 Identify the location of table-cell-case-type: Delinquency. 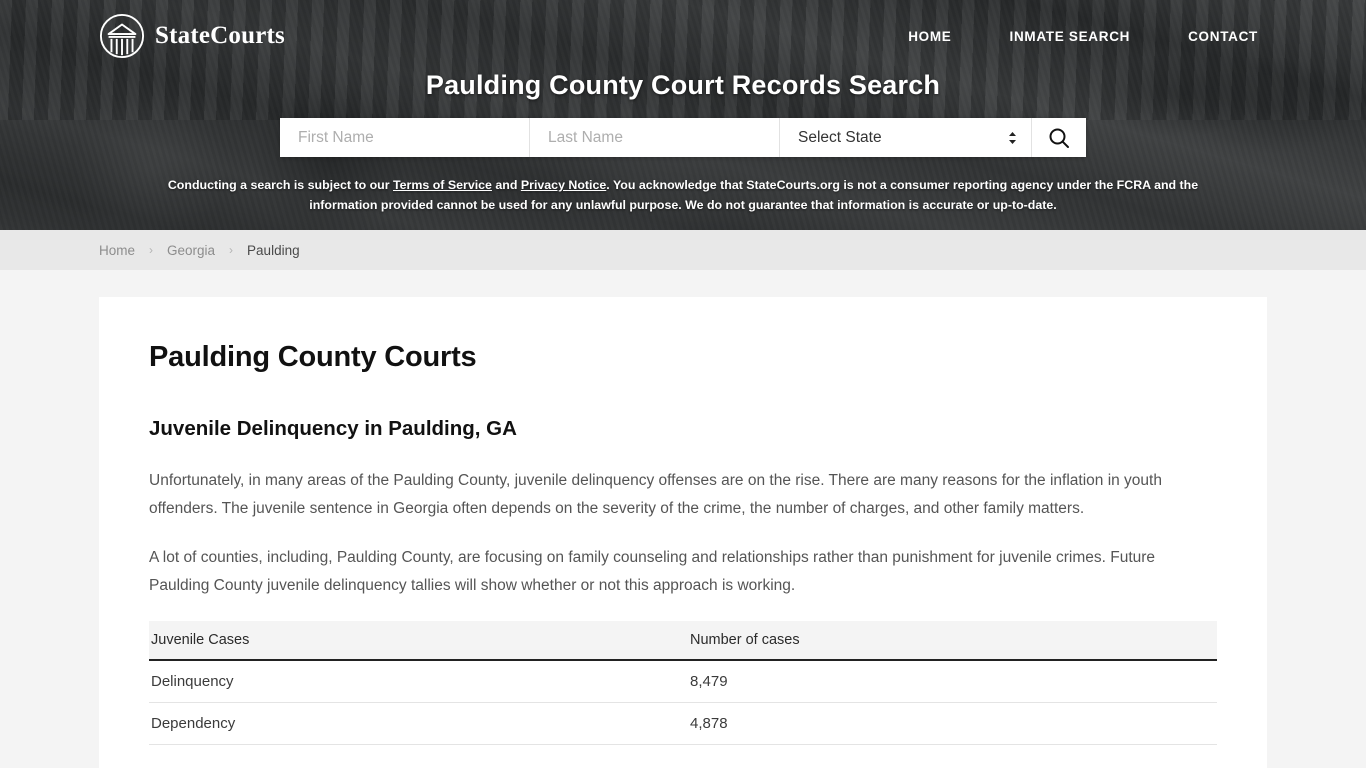
(418, 682).